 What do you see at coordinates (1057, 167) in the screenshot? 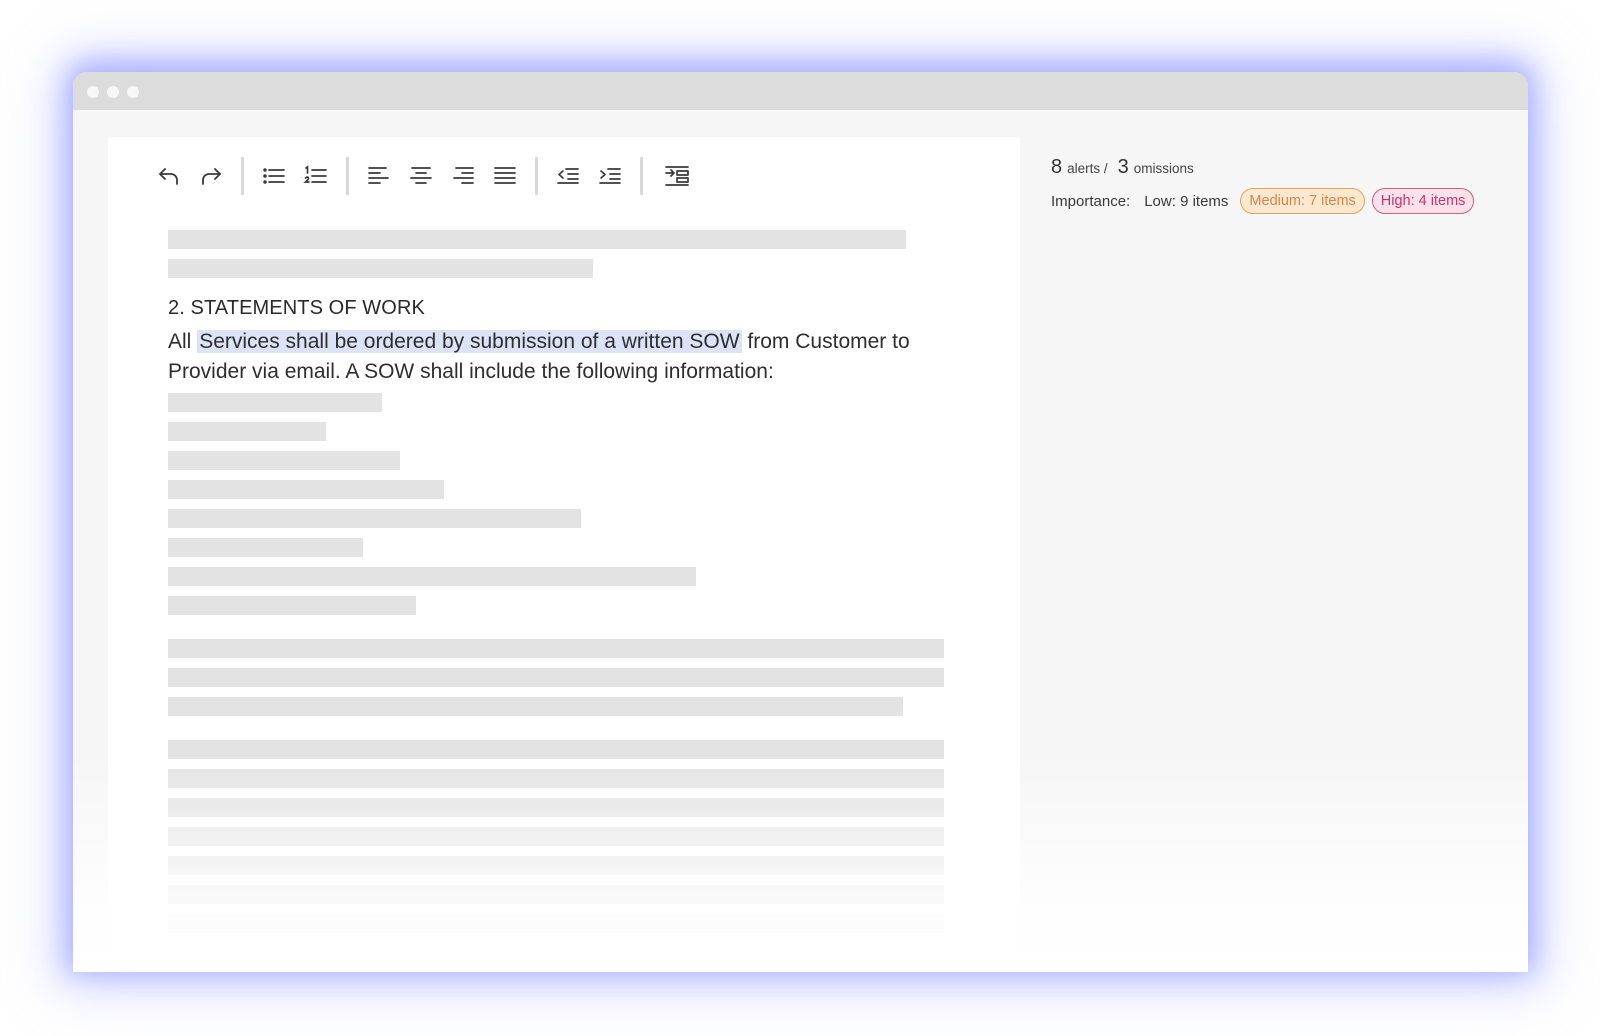
I see `alerts-count: 8` at bounding box center [1057, 167].